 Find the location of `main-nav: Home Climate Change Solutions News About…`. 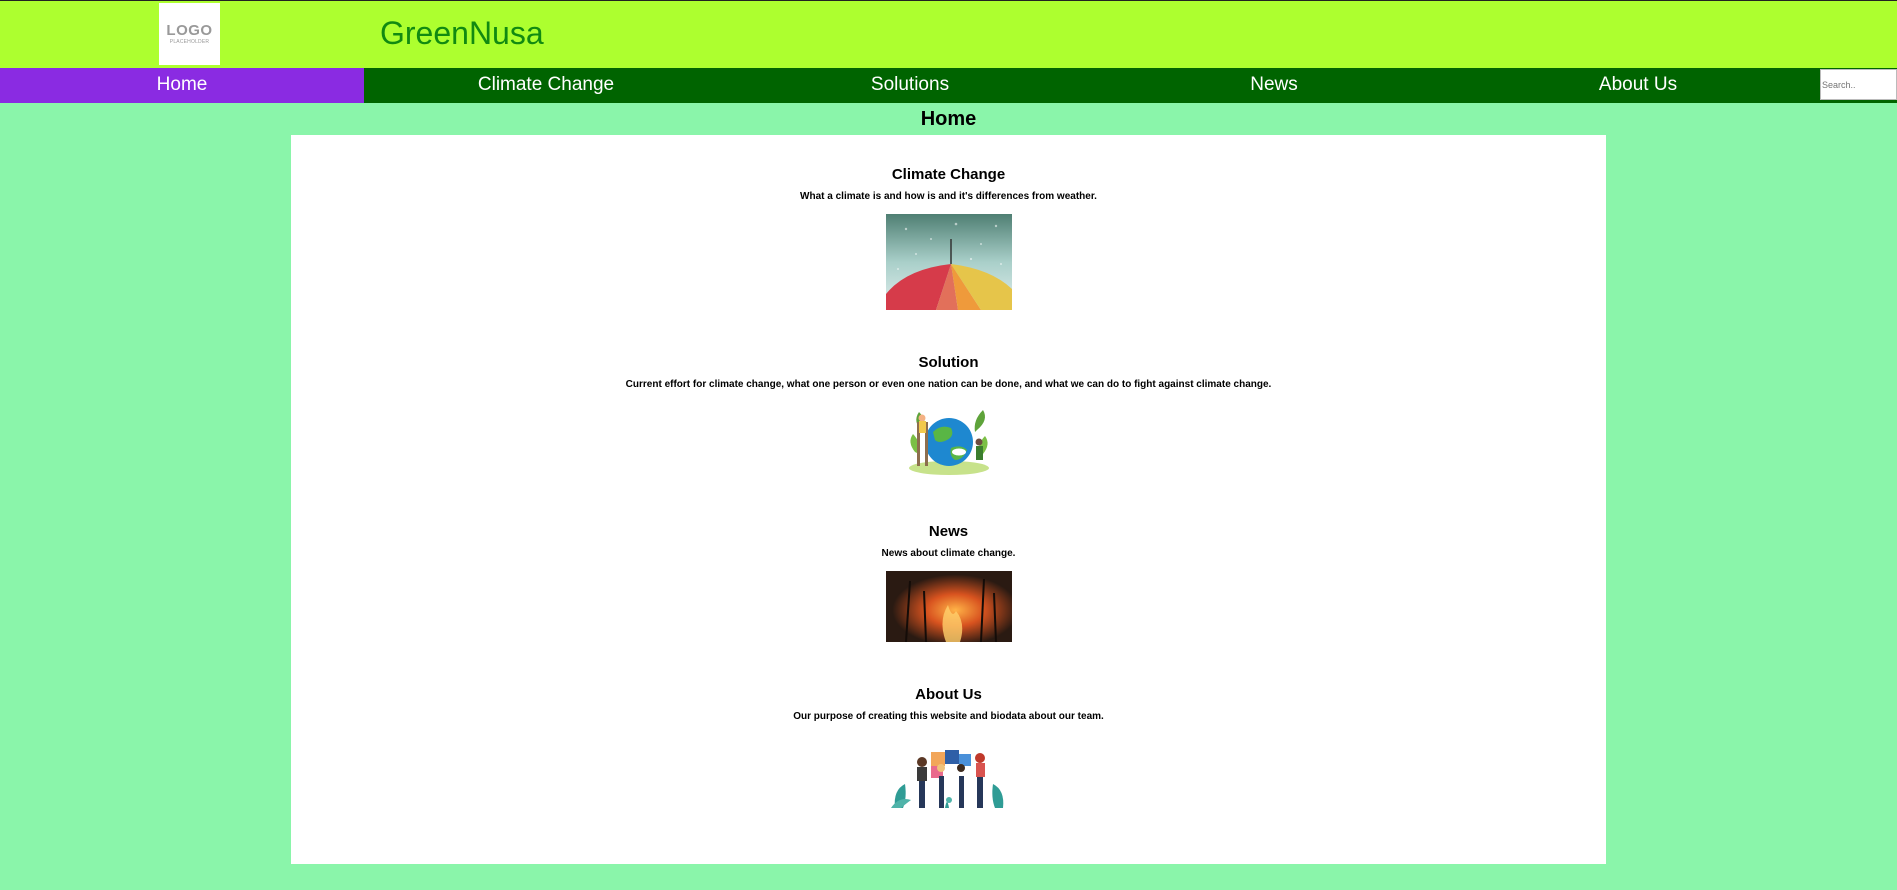

main-nav: Home Climate Change Solutions News About… is located at coordinates (948, 85).